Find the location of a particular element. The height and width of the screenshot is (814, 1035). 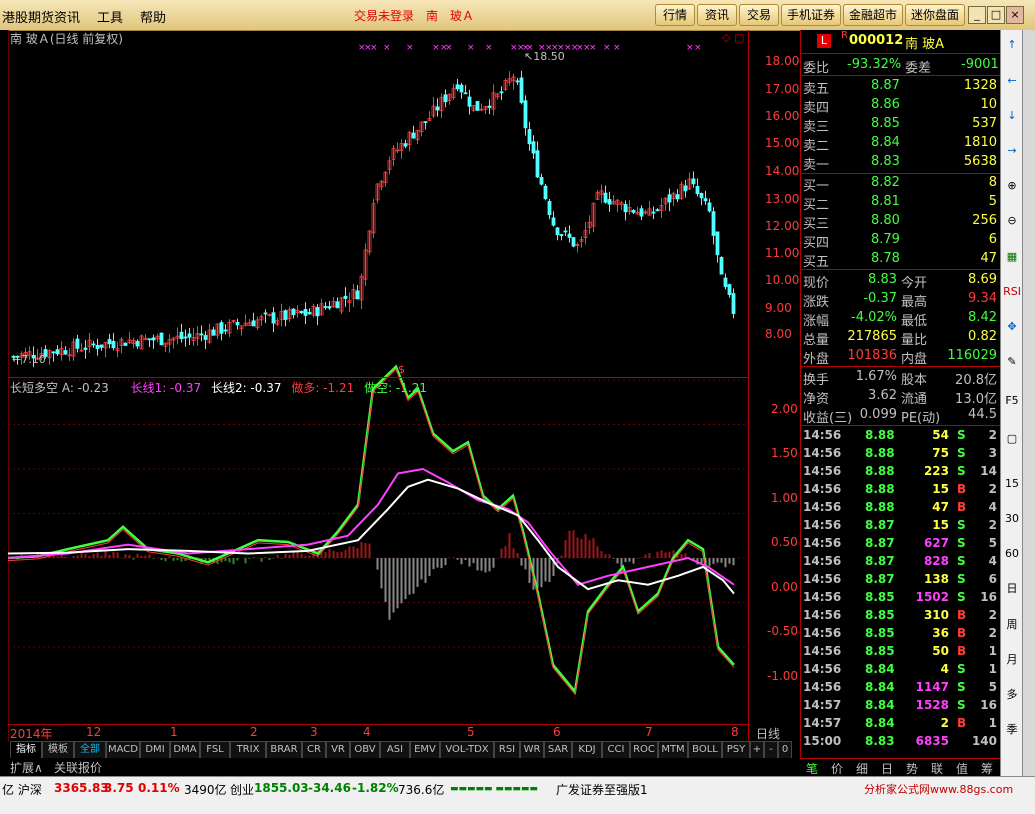

pen-icon: ✎ is located at coordinates (1012, 362).